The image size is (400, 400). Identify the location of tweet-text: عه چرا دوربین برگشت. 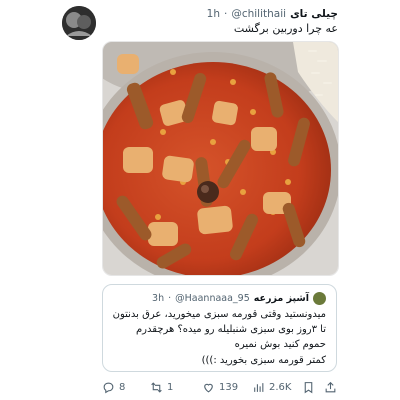
(285, 28).